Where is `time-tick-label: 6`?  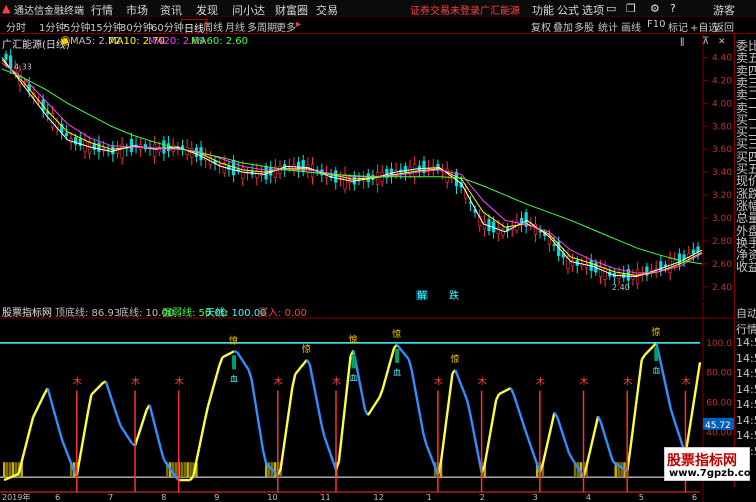
time-tick-label: 6 is located at coordinates (694, 497).